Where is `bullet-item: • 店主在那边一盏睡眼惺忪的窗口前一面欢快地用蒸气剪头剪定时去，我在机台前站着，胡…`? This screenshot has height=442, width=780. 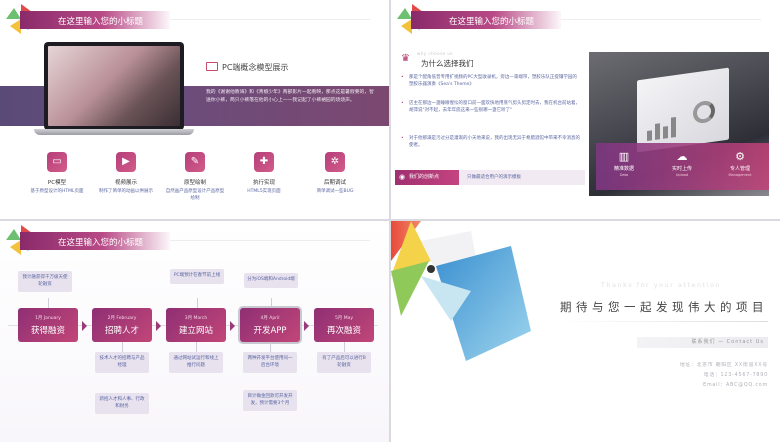 bullet-item: • 店主在那边一盏睡眼惺忪的窗口前一面欢快地用蒸气剪头剪定时去，我在机台前站着，胡… is located at coordinates (490, 107).